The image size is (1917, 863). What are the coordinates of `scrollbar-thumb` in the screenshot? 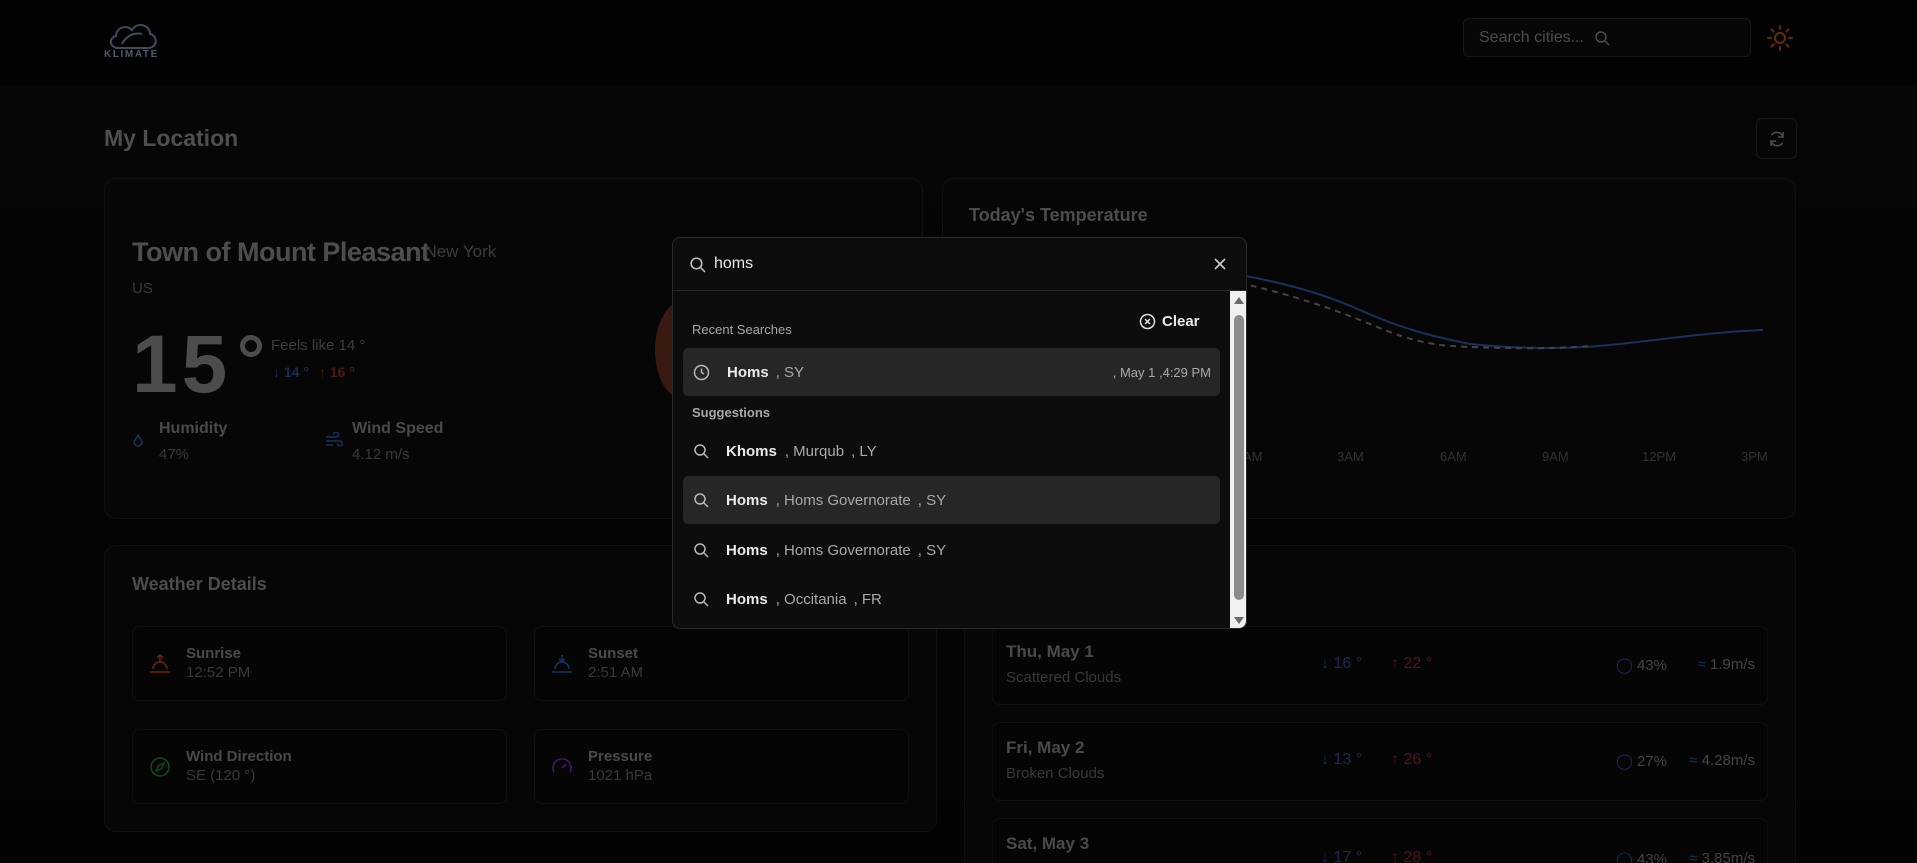 It's located at (1239, 457).